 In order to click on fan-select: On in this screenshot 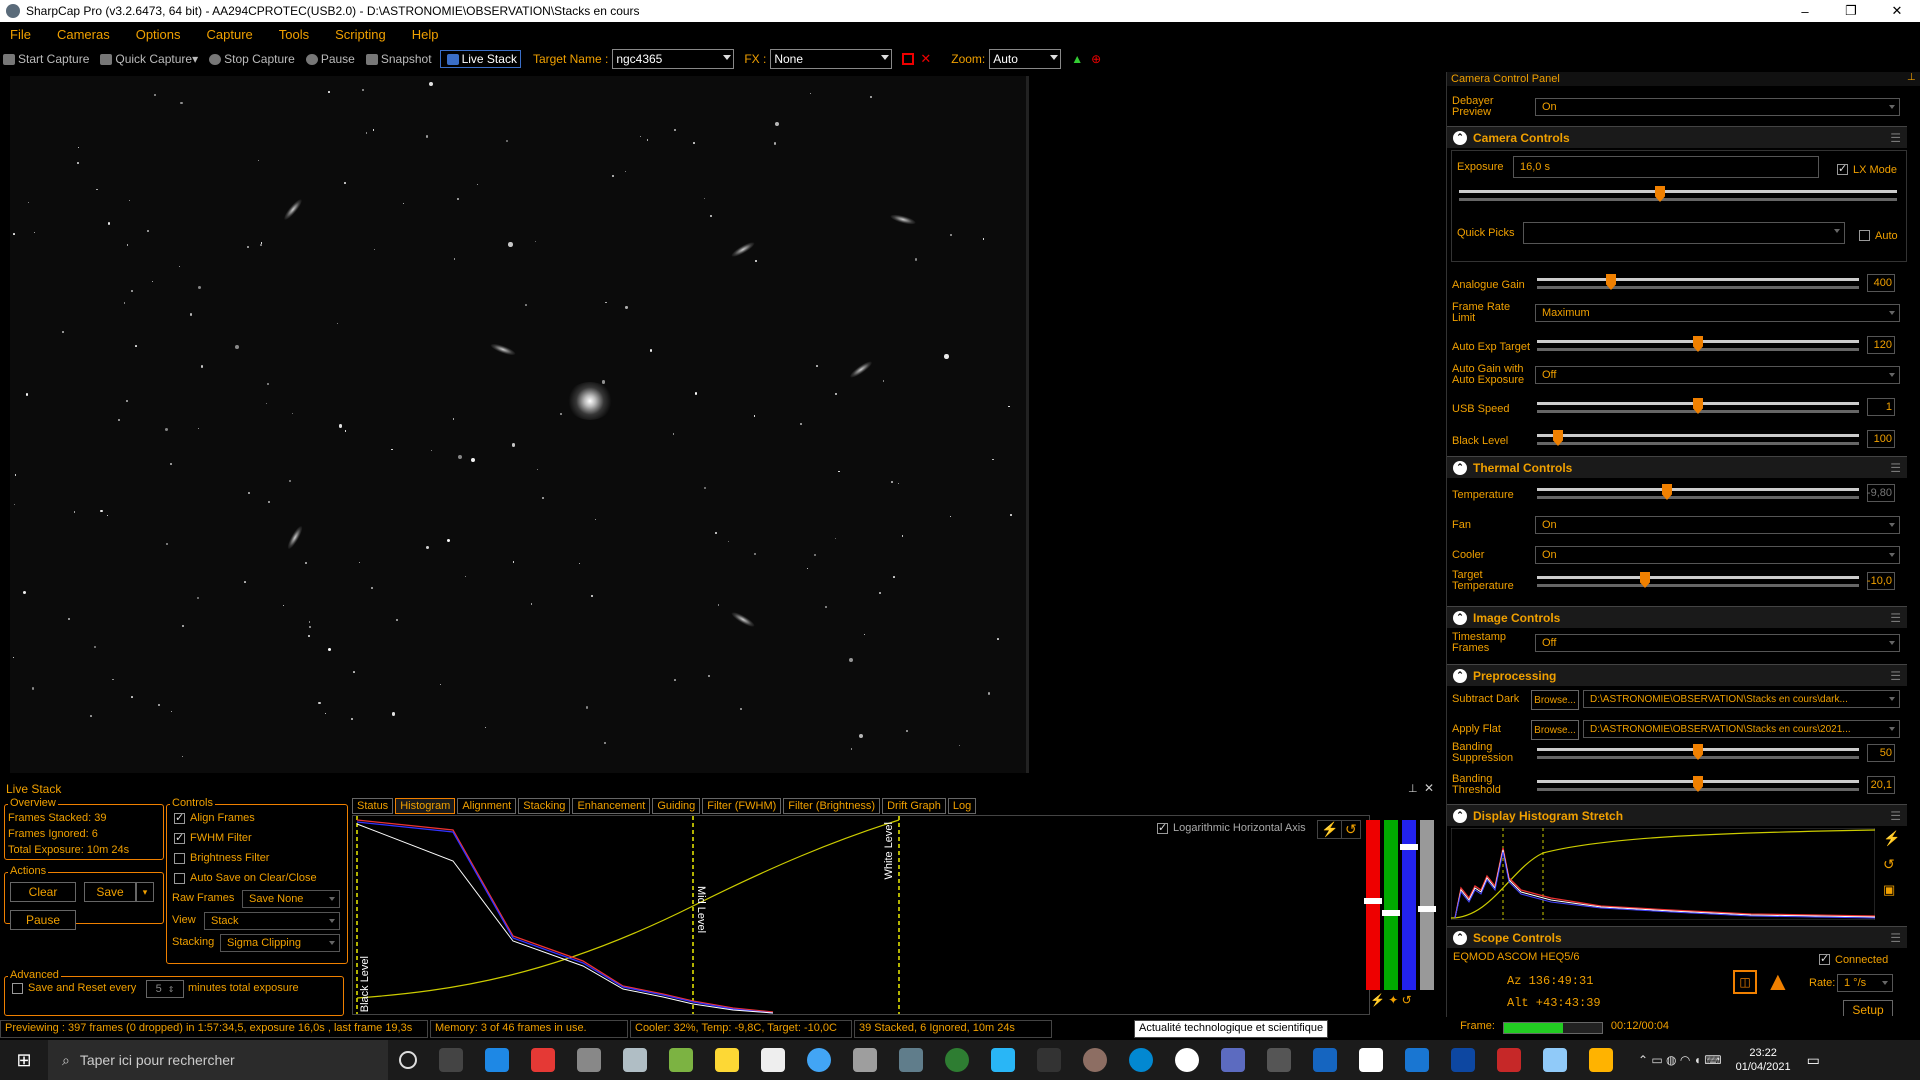, I will do `click(1717, 525)`.